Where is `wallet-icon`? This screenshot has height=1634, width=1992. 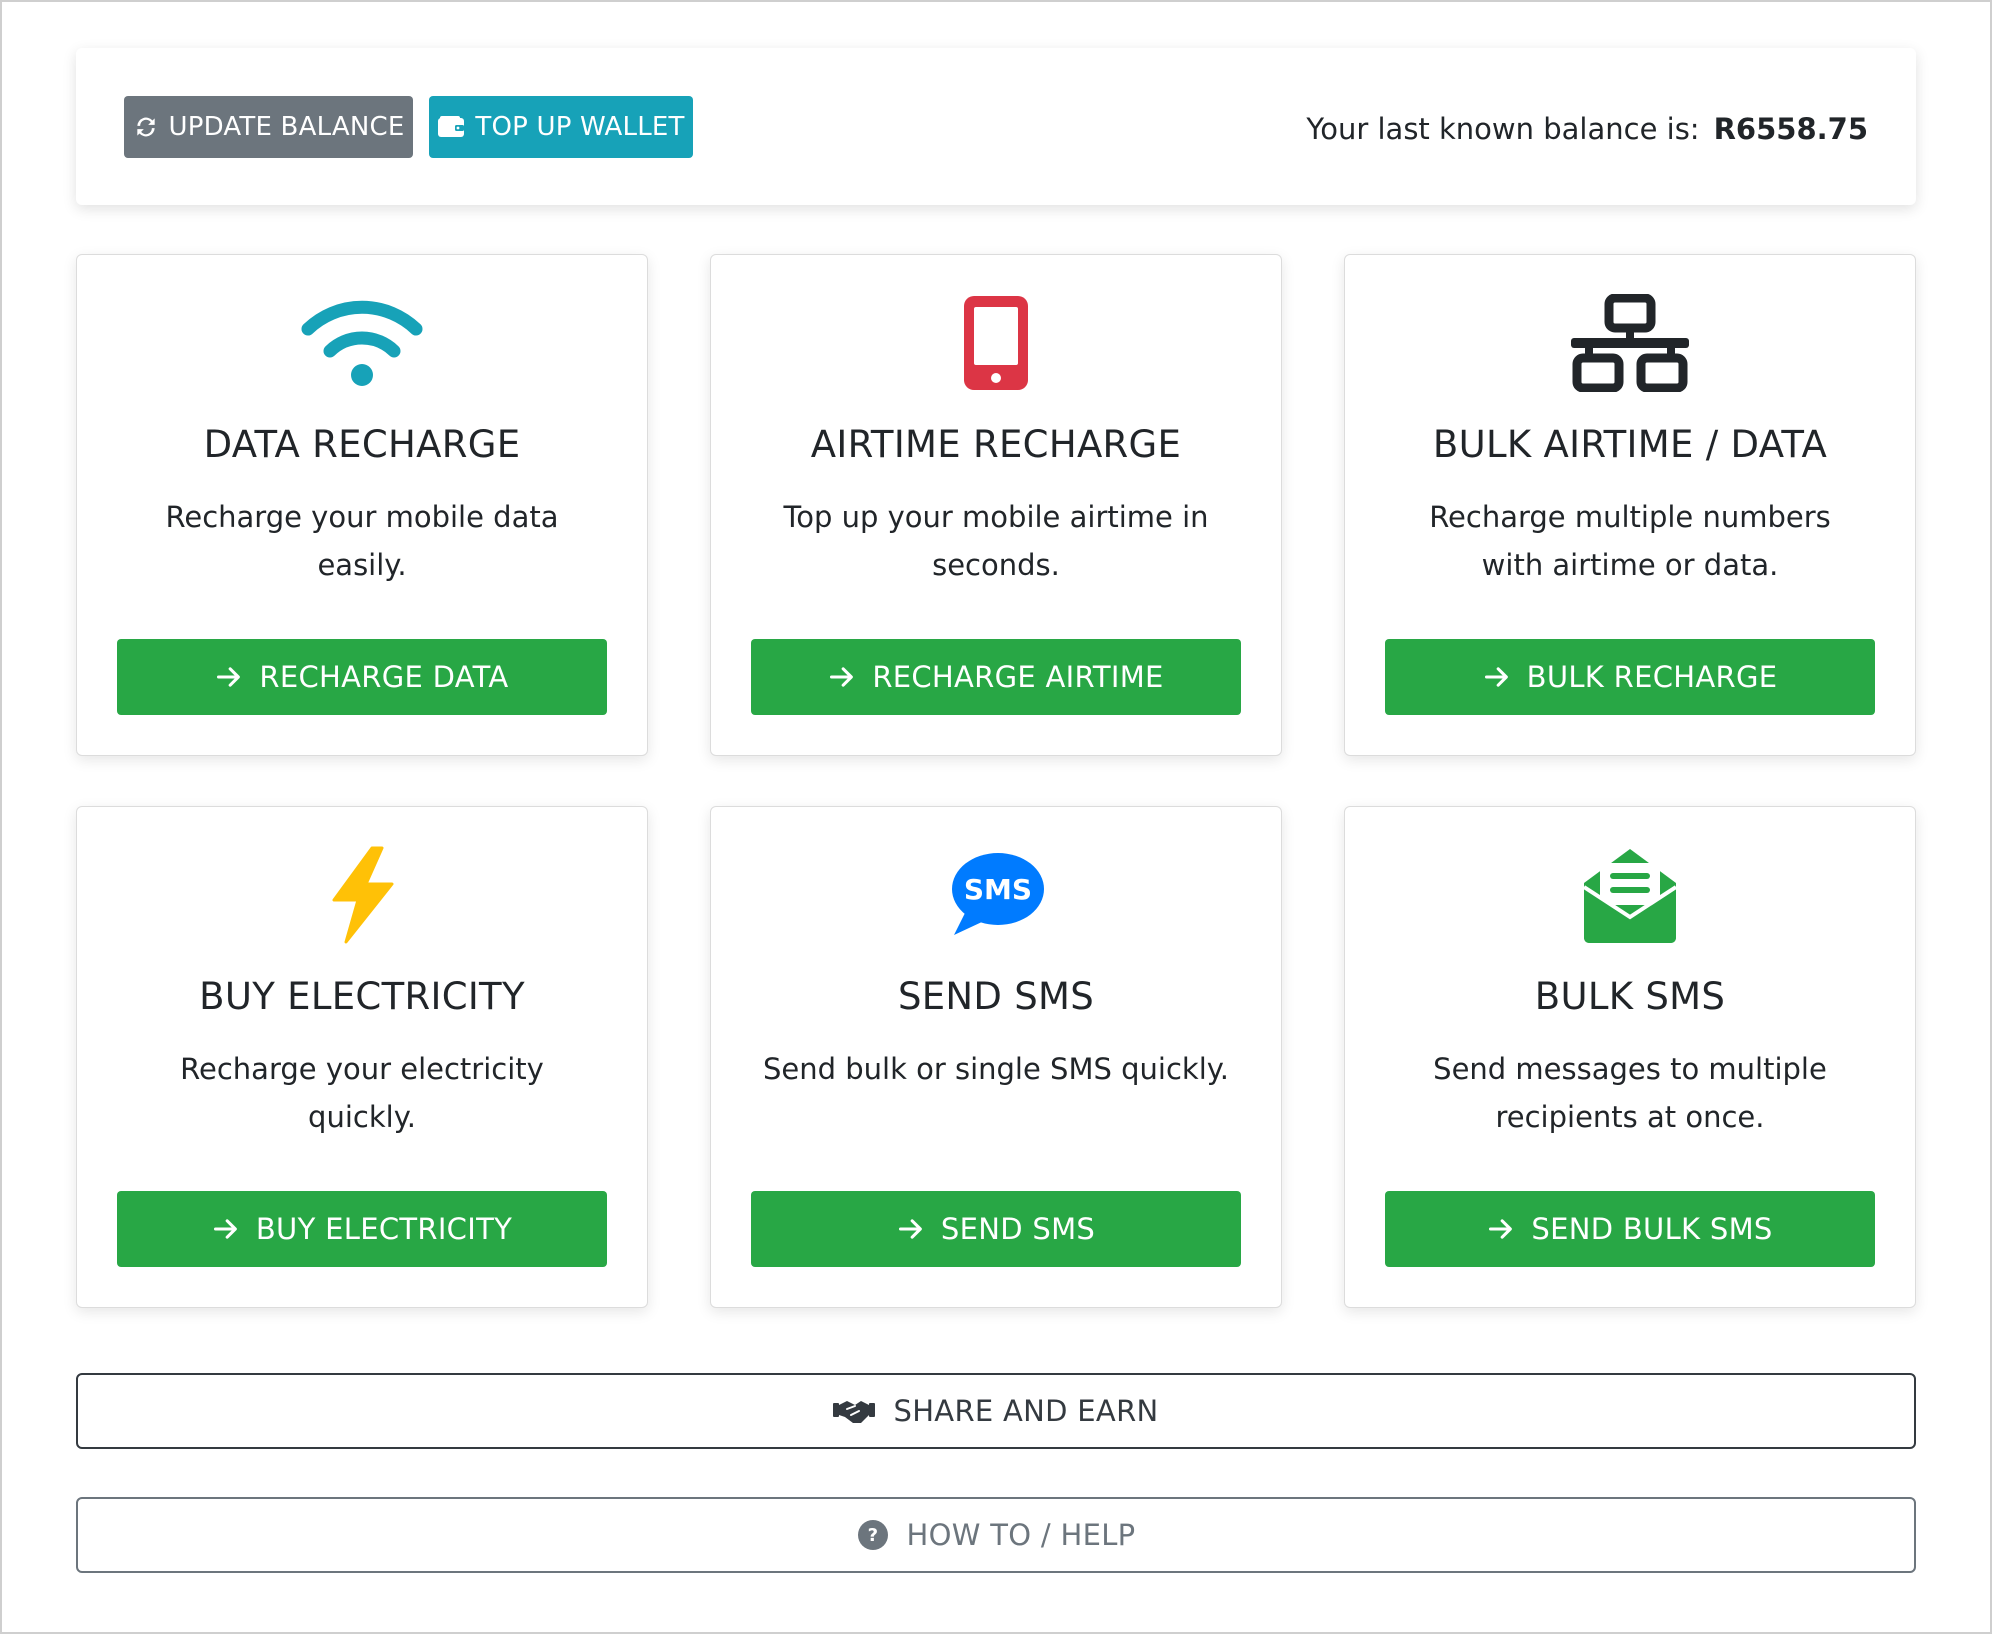 wallet-icon is located at coordinates (451, 126).